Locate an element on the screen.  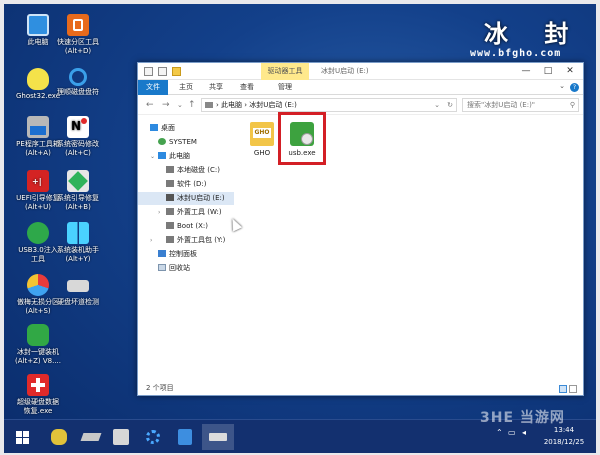
collapse-icon: ⌄ is located at coordinates (154, 156).